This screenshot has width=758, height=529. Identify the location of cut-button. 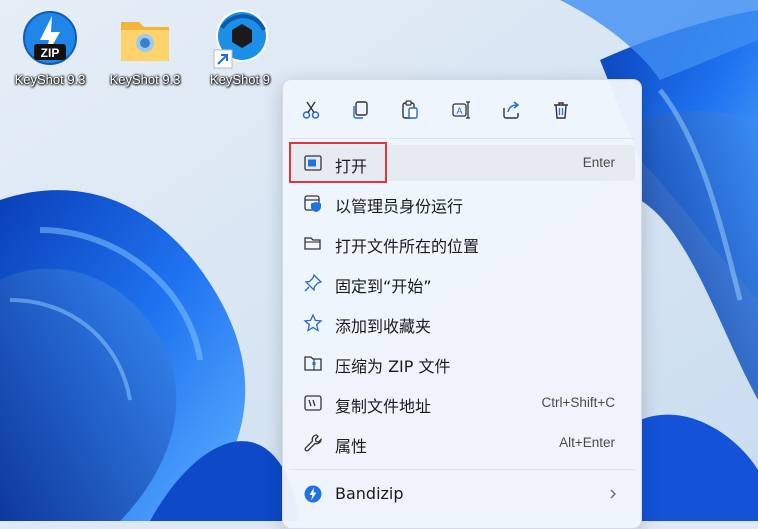
(311, 110).